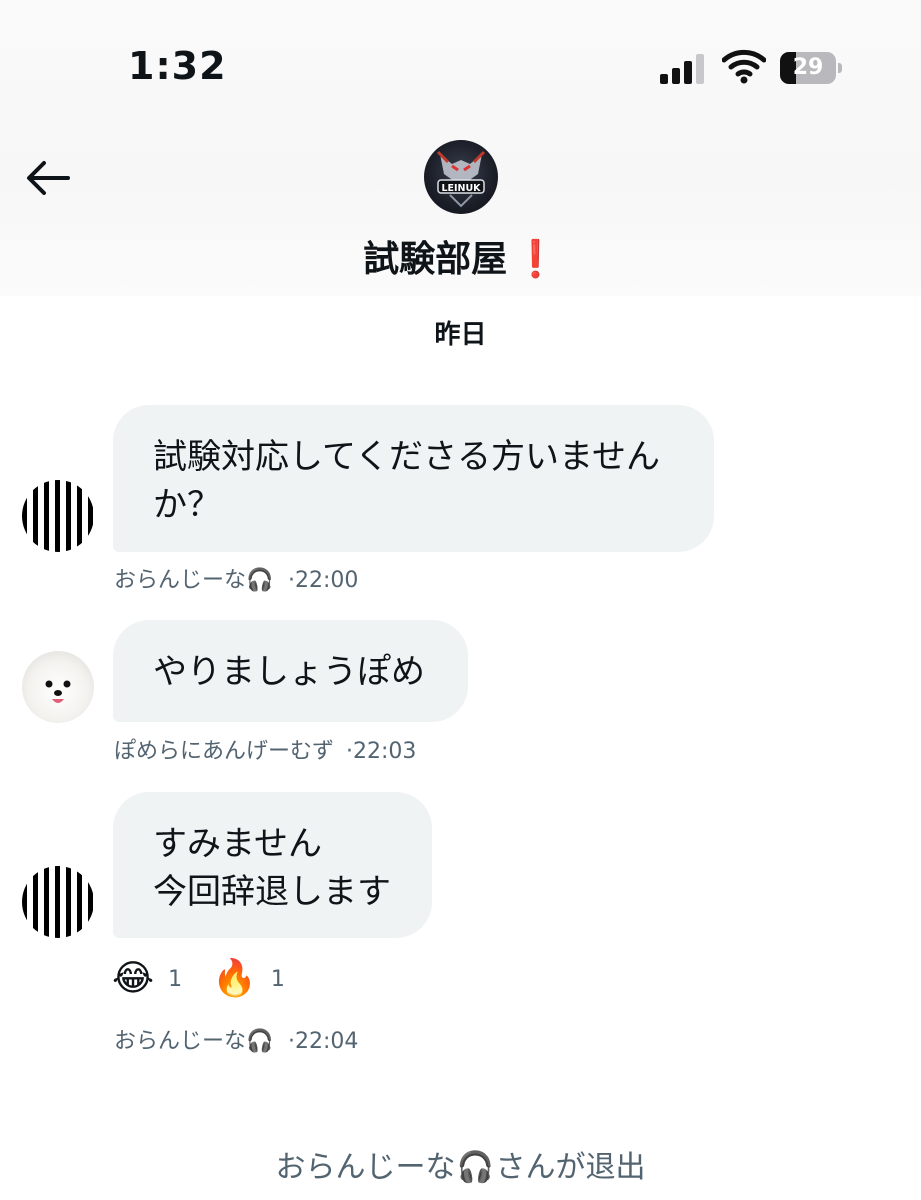 The height and width of the screenshot is (1200, 921). I want to click on message-line: すみません, so click(237, 844).